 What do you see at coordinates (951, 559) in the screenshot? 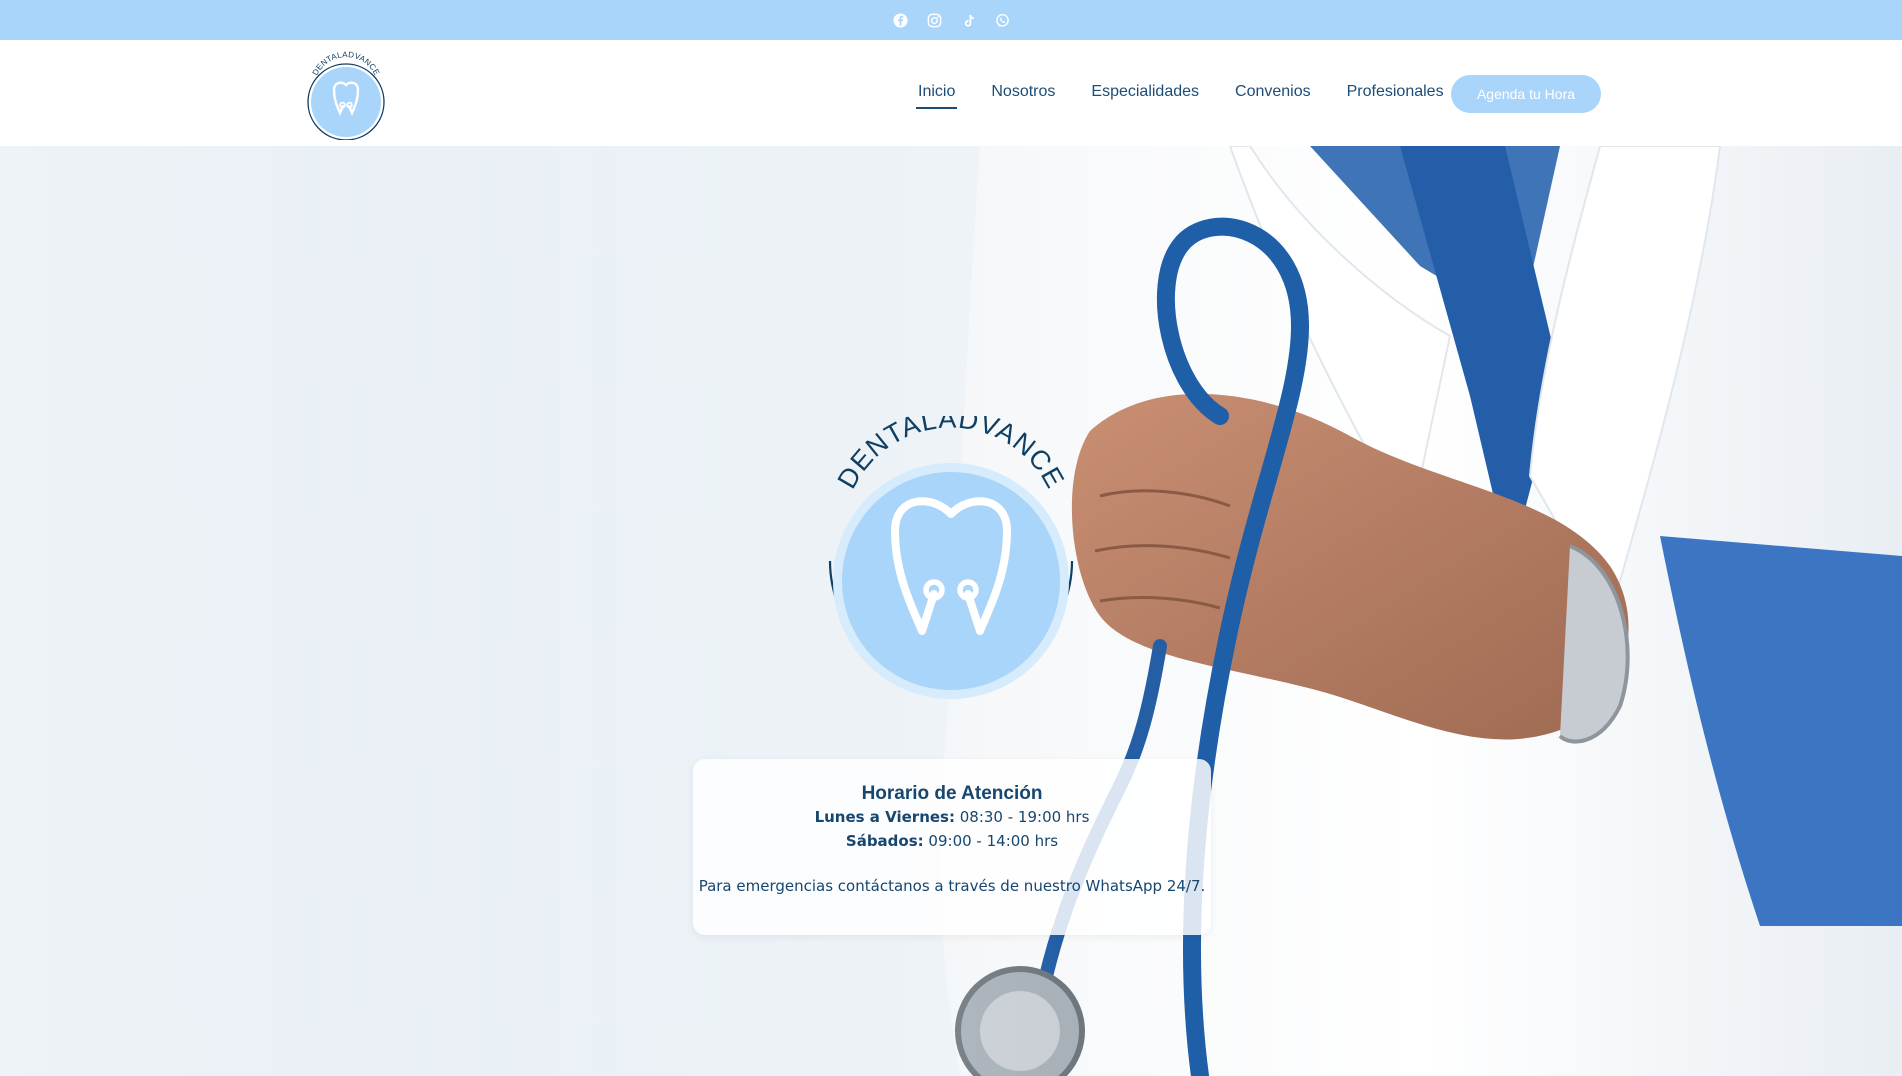
I see `hero-logo: DENTALADVANCE` at bounding box center [951, 559].